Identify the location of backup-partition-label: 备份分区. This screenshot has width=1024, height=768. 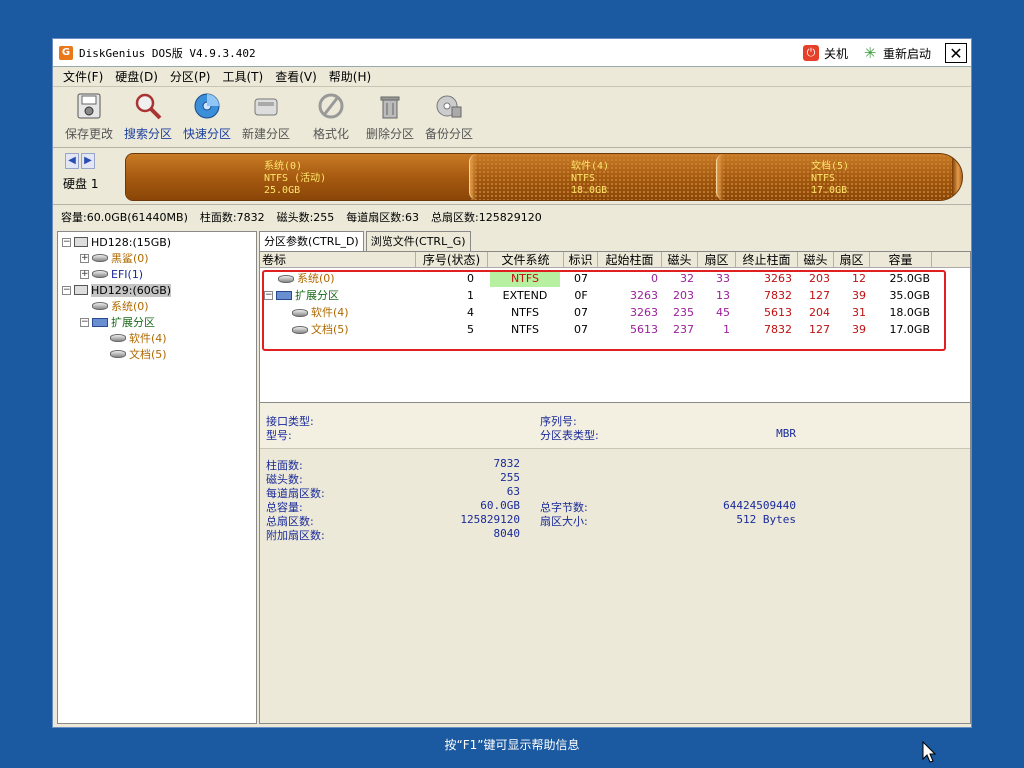
(448, 134).